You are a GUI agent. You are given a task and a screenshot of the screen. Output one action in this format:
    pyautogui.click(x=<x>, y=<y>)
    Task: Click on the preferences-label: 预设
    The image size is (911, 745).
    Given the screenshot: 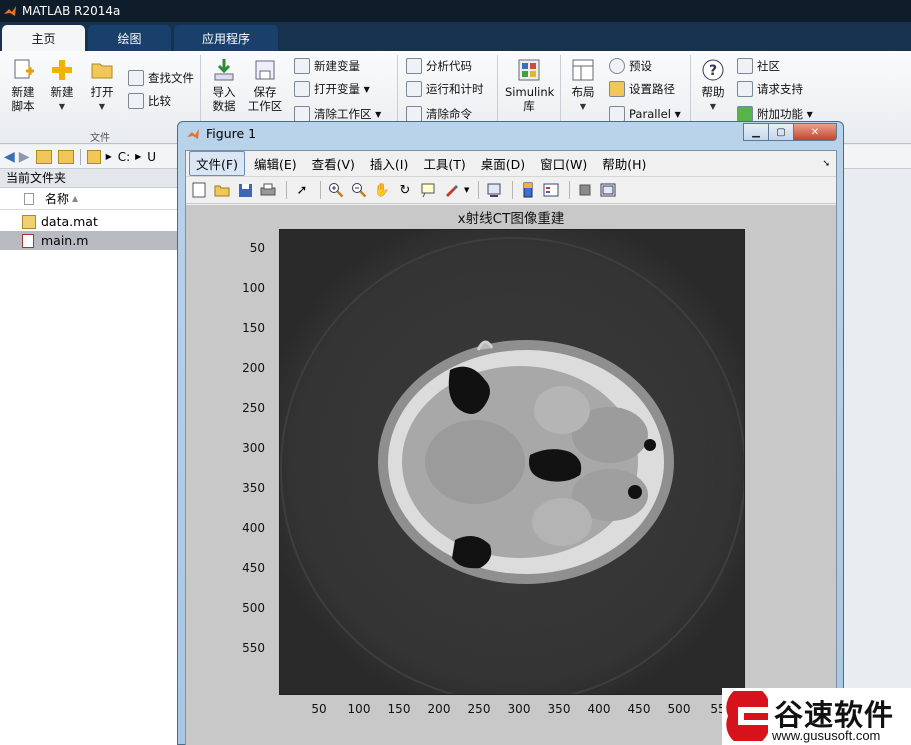 What is the action you would take?
    pyautogui.click(x=640, y=66)
    